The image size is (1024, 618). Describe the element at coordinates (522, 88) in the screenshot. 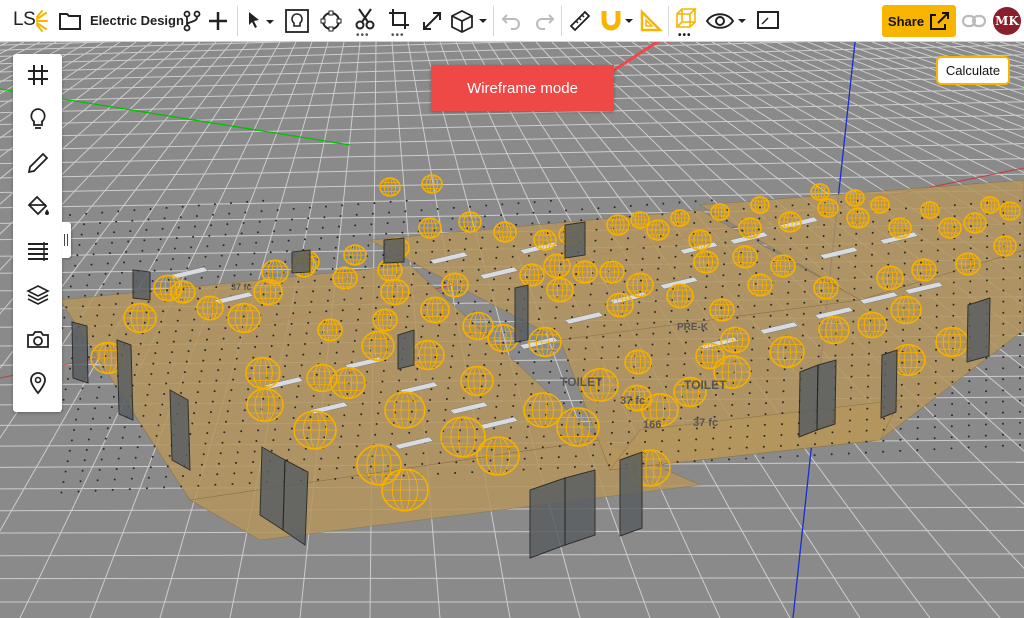

I see `wireframe-mode-callout: Wireframe mode` at that location.